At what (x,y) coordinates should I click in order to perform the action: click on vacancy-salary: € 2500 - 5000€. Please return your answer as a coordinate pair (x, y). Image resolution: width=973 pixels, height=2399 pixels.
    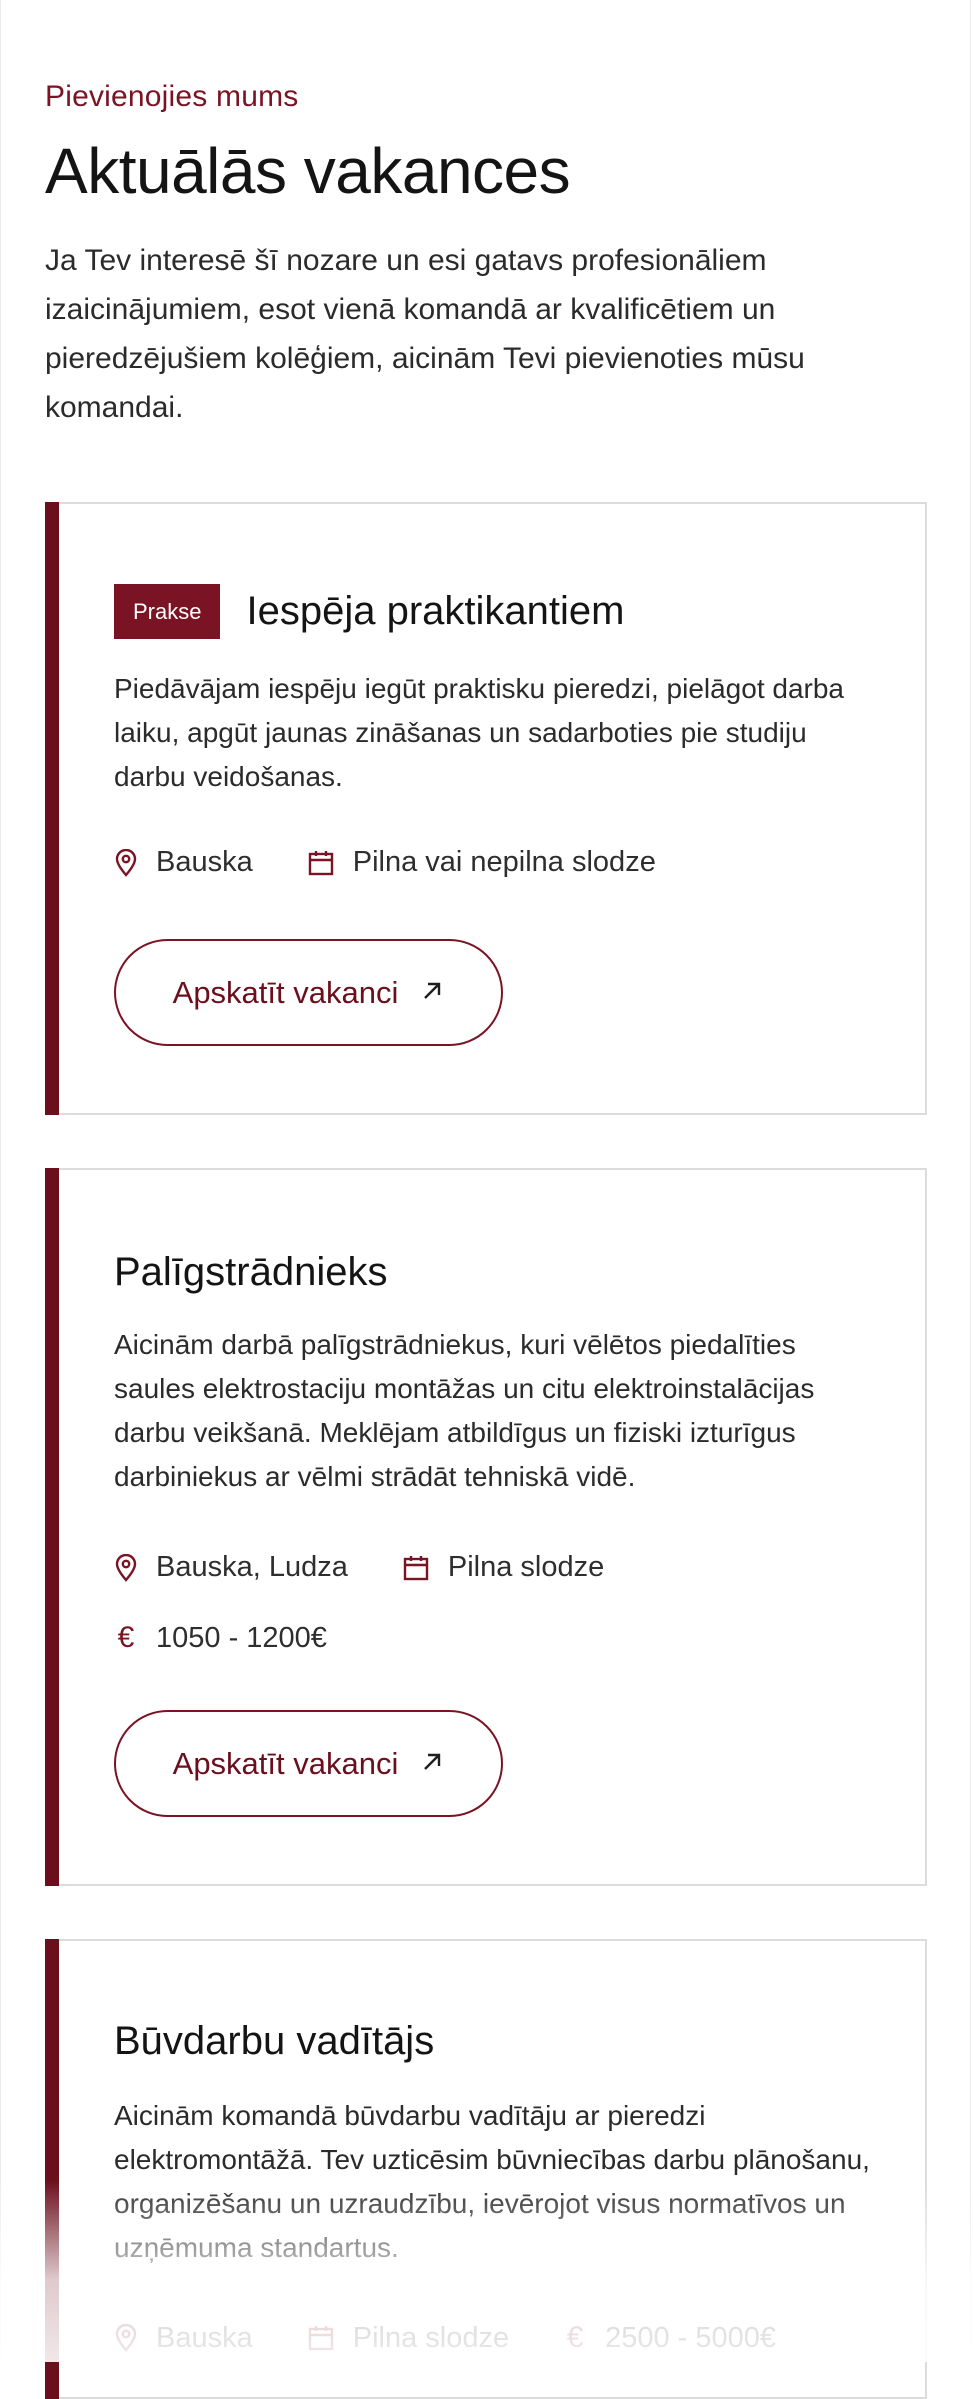
    Looking at the image, I should click on (669, 2338).